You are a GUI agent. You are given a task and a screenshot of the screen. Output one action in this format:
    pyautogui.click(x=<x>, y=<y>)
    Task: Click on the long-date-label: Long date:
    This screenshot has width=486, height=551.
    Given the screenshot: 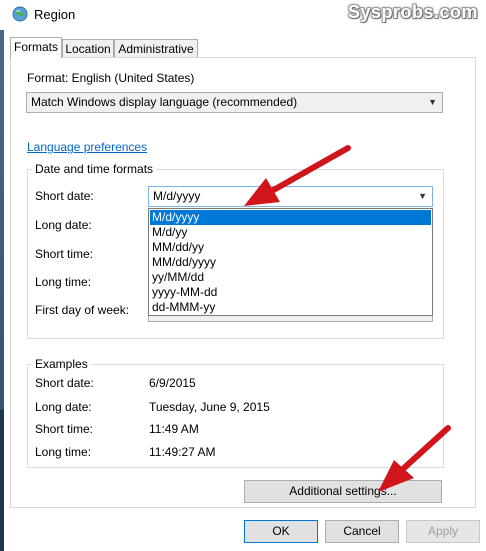 What is the action you would take?
    pyautogui.click(x=63, y=225)
    